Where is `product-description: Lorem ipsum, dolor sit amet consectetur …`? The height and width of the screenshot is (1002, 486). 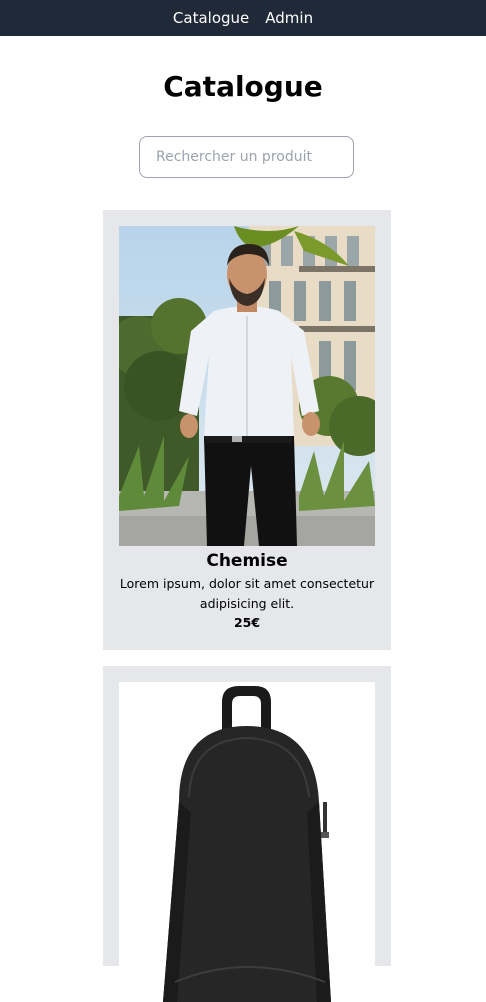
product-description: Lorem ipsum, dolor sit amet consectetur … is located at coordinates (247, 593).